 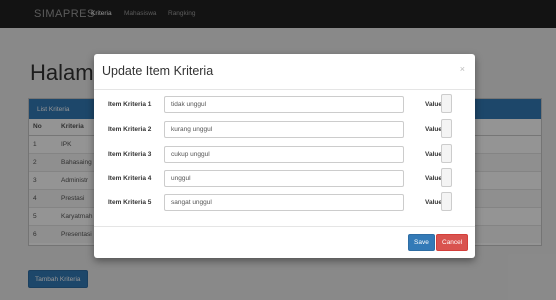 What do you see at coordinates (130, 129) in the screenshot?
I see `item-kriteria-label: Item Kriteria 2` at bounding box center [130, 129].